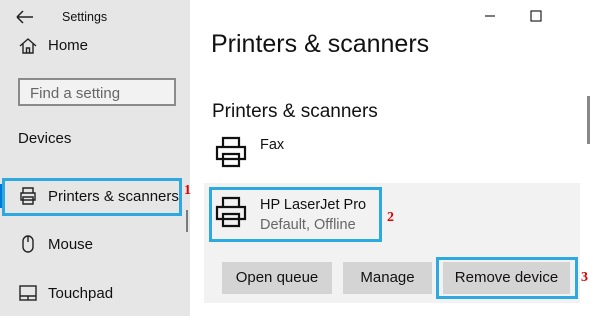  What do you see at coordinates (507, 278) in the screenshot?
I see `highlight-remove-device` at bounding box center [507, 278].